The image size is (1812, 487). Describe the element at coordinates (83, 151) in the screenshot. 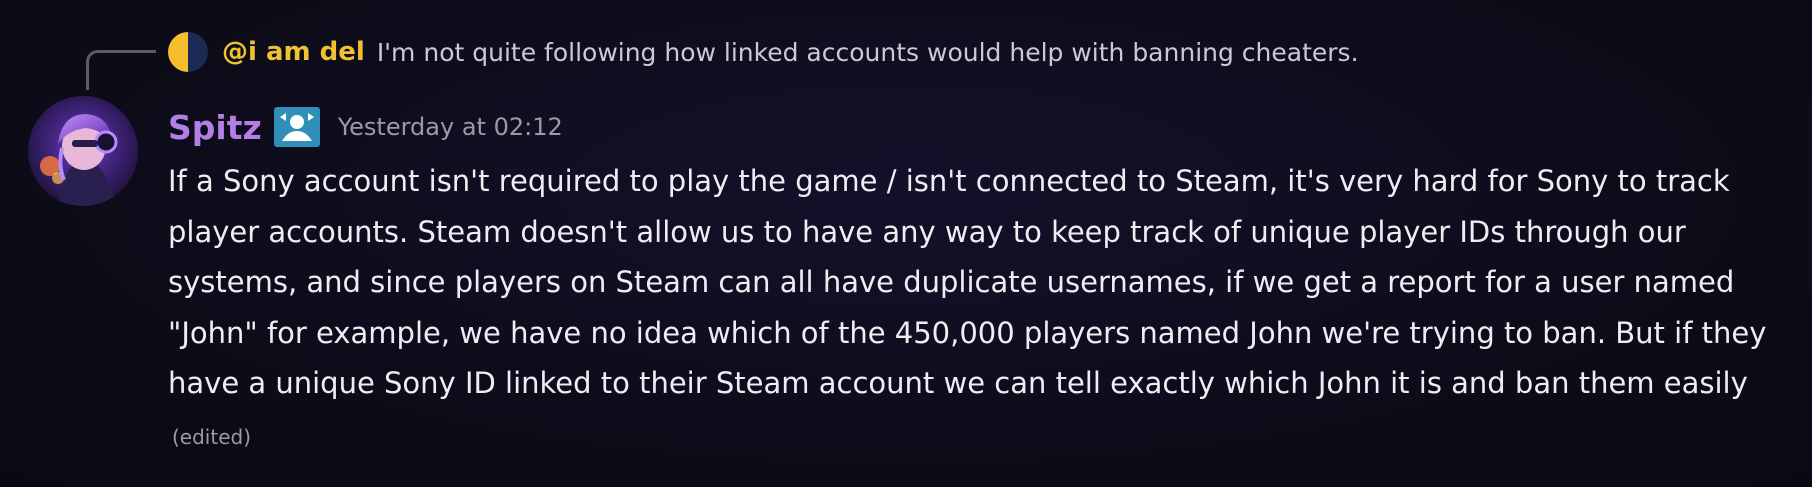

I see `user-avatar` at that location.